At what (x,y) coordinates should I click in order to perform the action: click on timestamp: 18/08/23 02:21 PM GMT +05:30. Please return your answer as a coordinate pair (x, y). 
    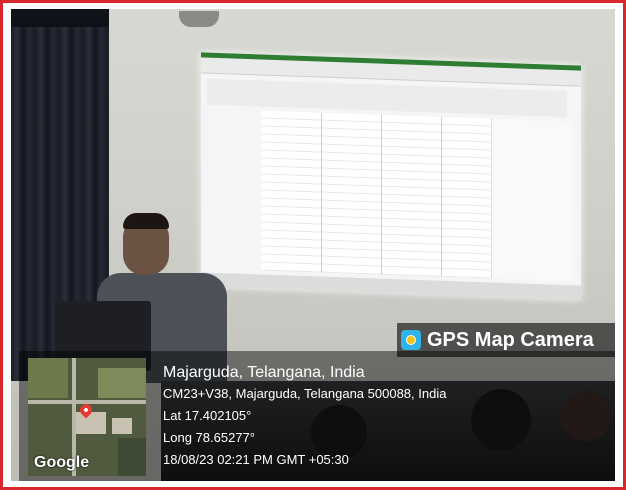
    Looking at the image, I should click on (256, 459).